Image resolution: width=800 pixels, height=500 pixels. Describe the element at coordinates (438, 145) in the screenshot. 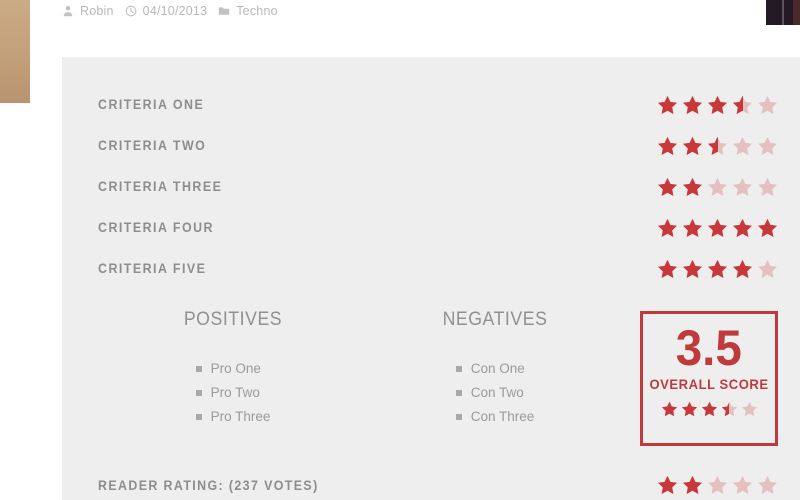

I see `criteria-row: CRITERIA TWO` at that location.